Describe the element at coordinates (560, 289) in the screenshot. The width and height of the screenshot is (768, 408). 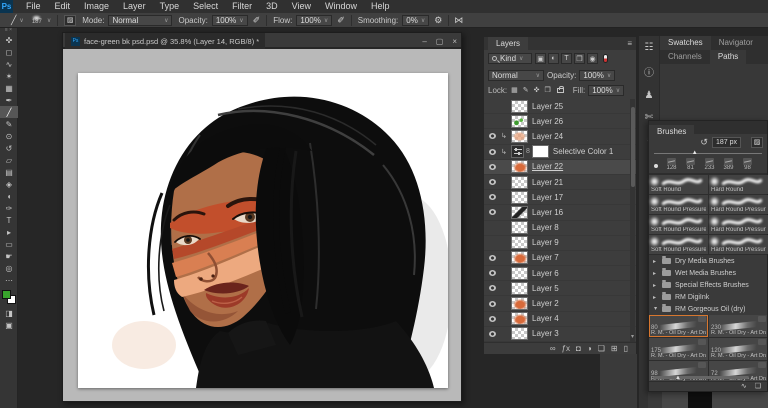
I see `layer-row: ↳ 8 Layer 5` at that location.